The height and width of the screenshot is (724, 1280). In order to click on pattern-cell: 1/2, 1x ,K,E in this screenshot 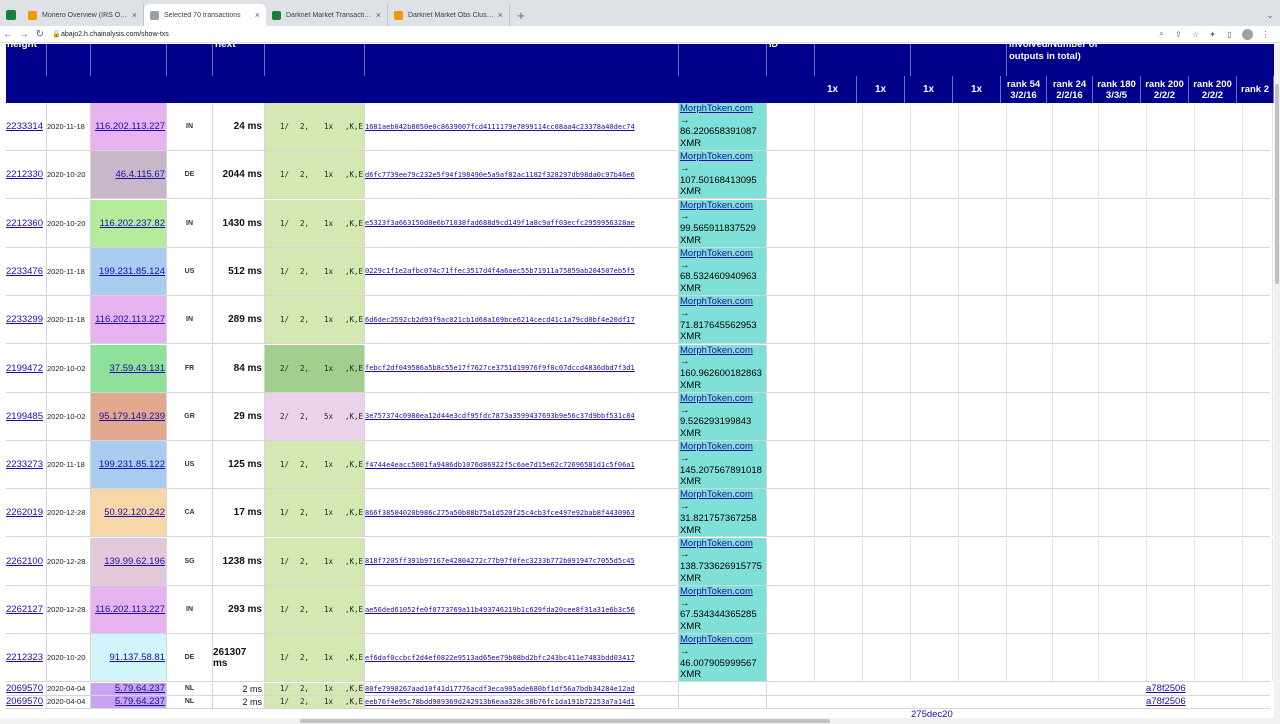, I will do `click(315, 701)`.